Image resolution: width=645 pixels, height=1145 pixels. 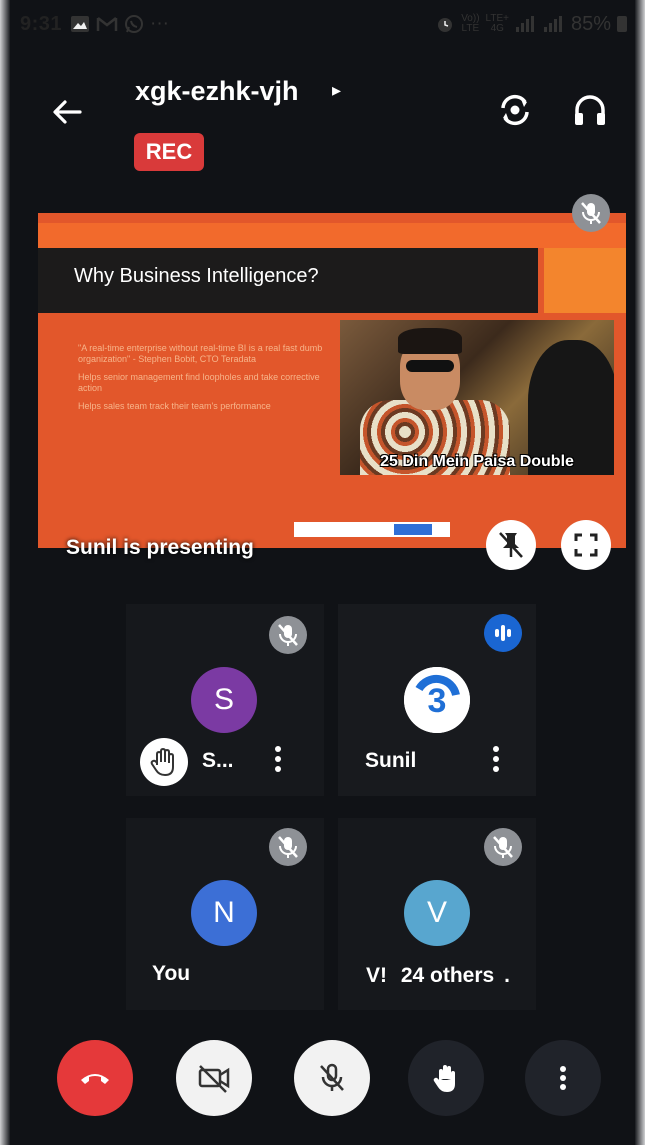 I want to click on fullscreen-button, so click(x=586, y=545).